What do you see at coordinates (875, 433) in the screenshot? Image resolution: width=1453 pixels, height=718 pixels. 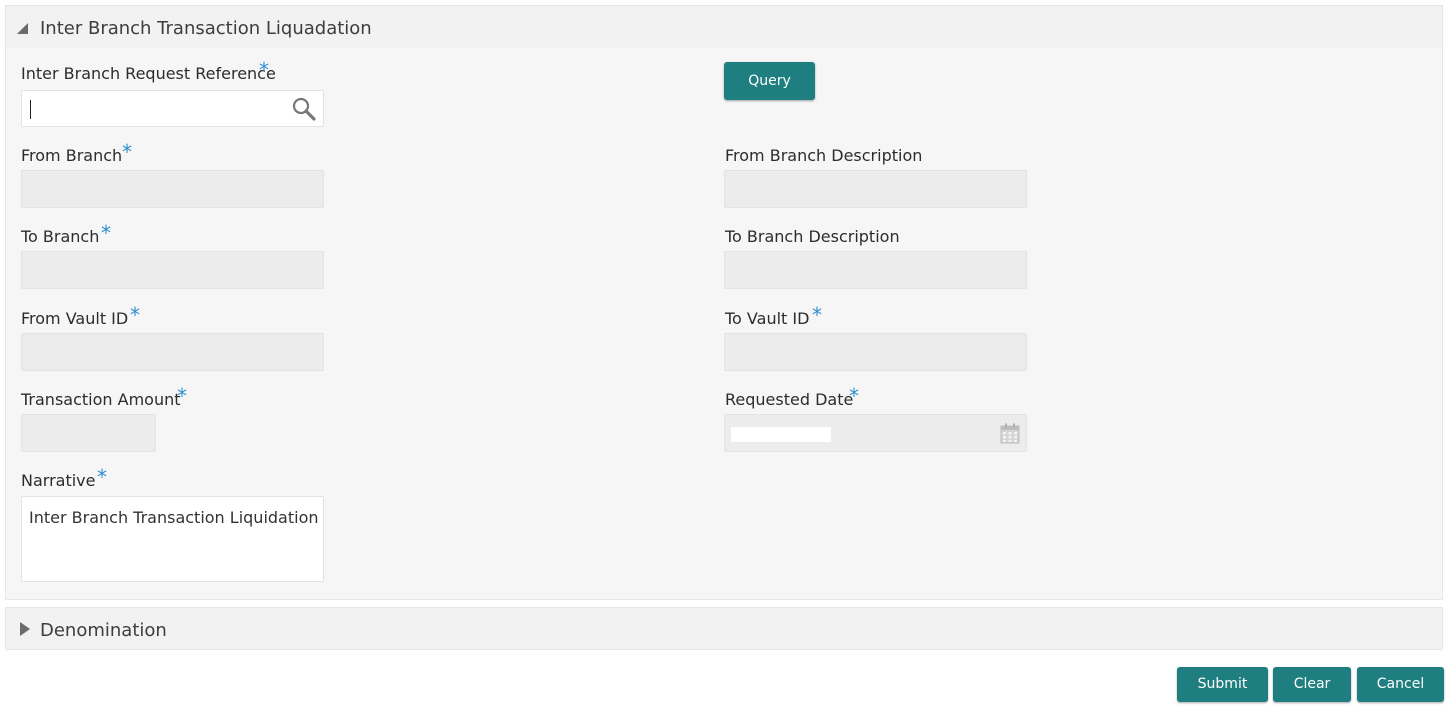 I see `requested-date-field` at bounding box center [875, 433].